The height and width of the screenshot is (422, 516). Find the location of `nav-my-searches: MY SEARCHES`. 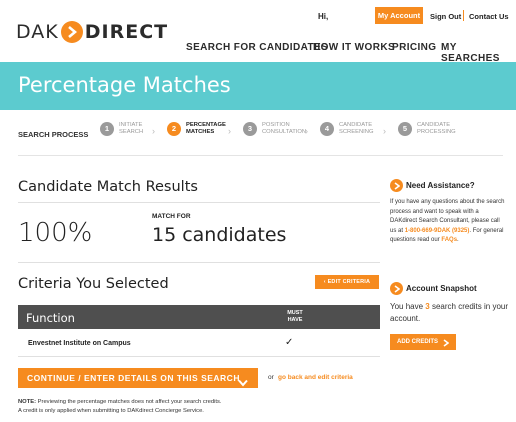

nav-my-searches: MY SEARCHES is located at coordinates (478, 53).